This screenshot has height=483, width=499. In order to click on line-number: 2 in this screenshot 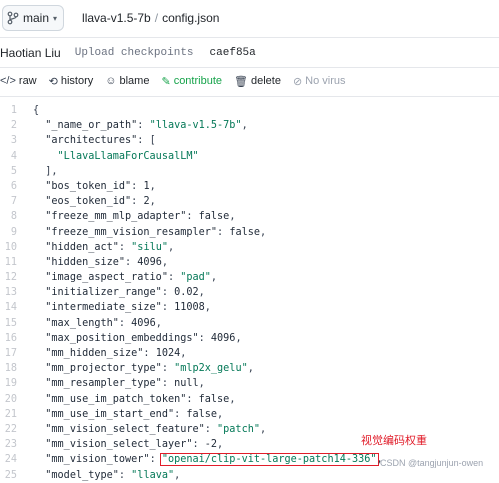, I will do `click(13, 126)`.